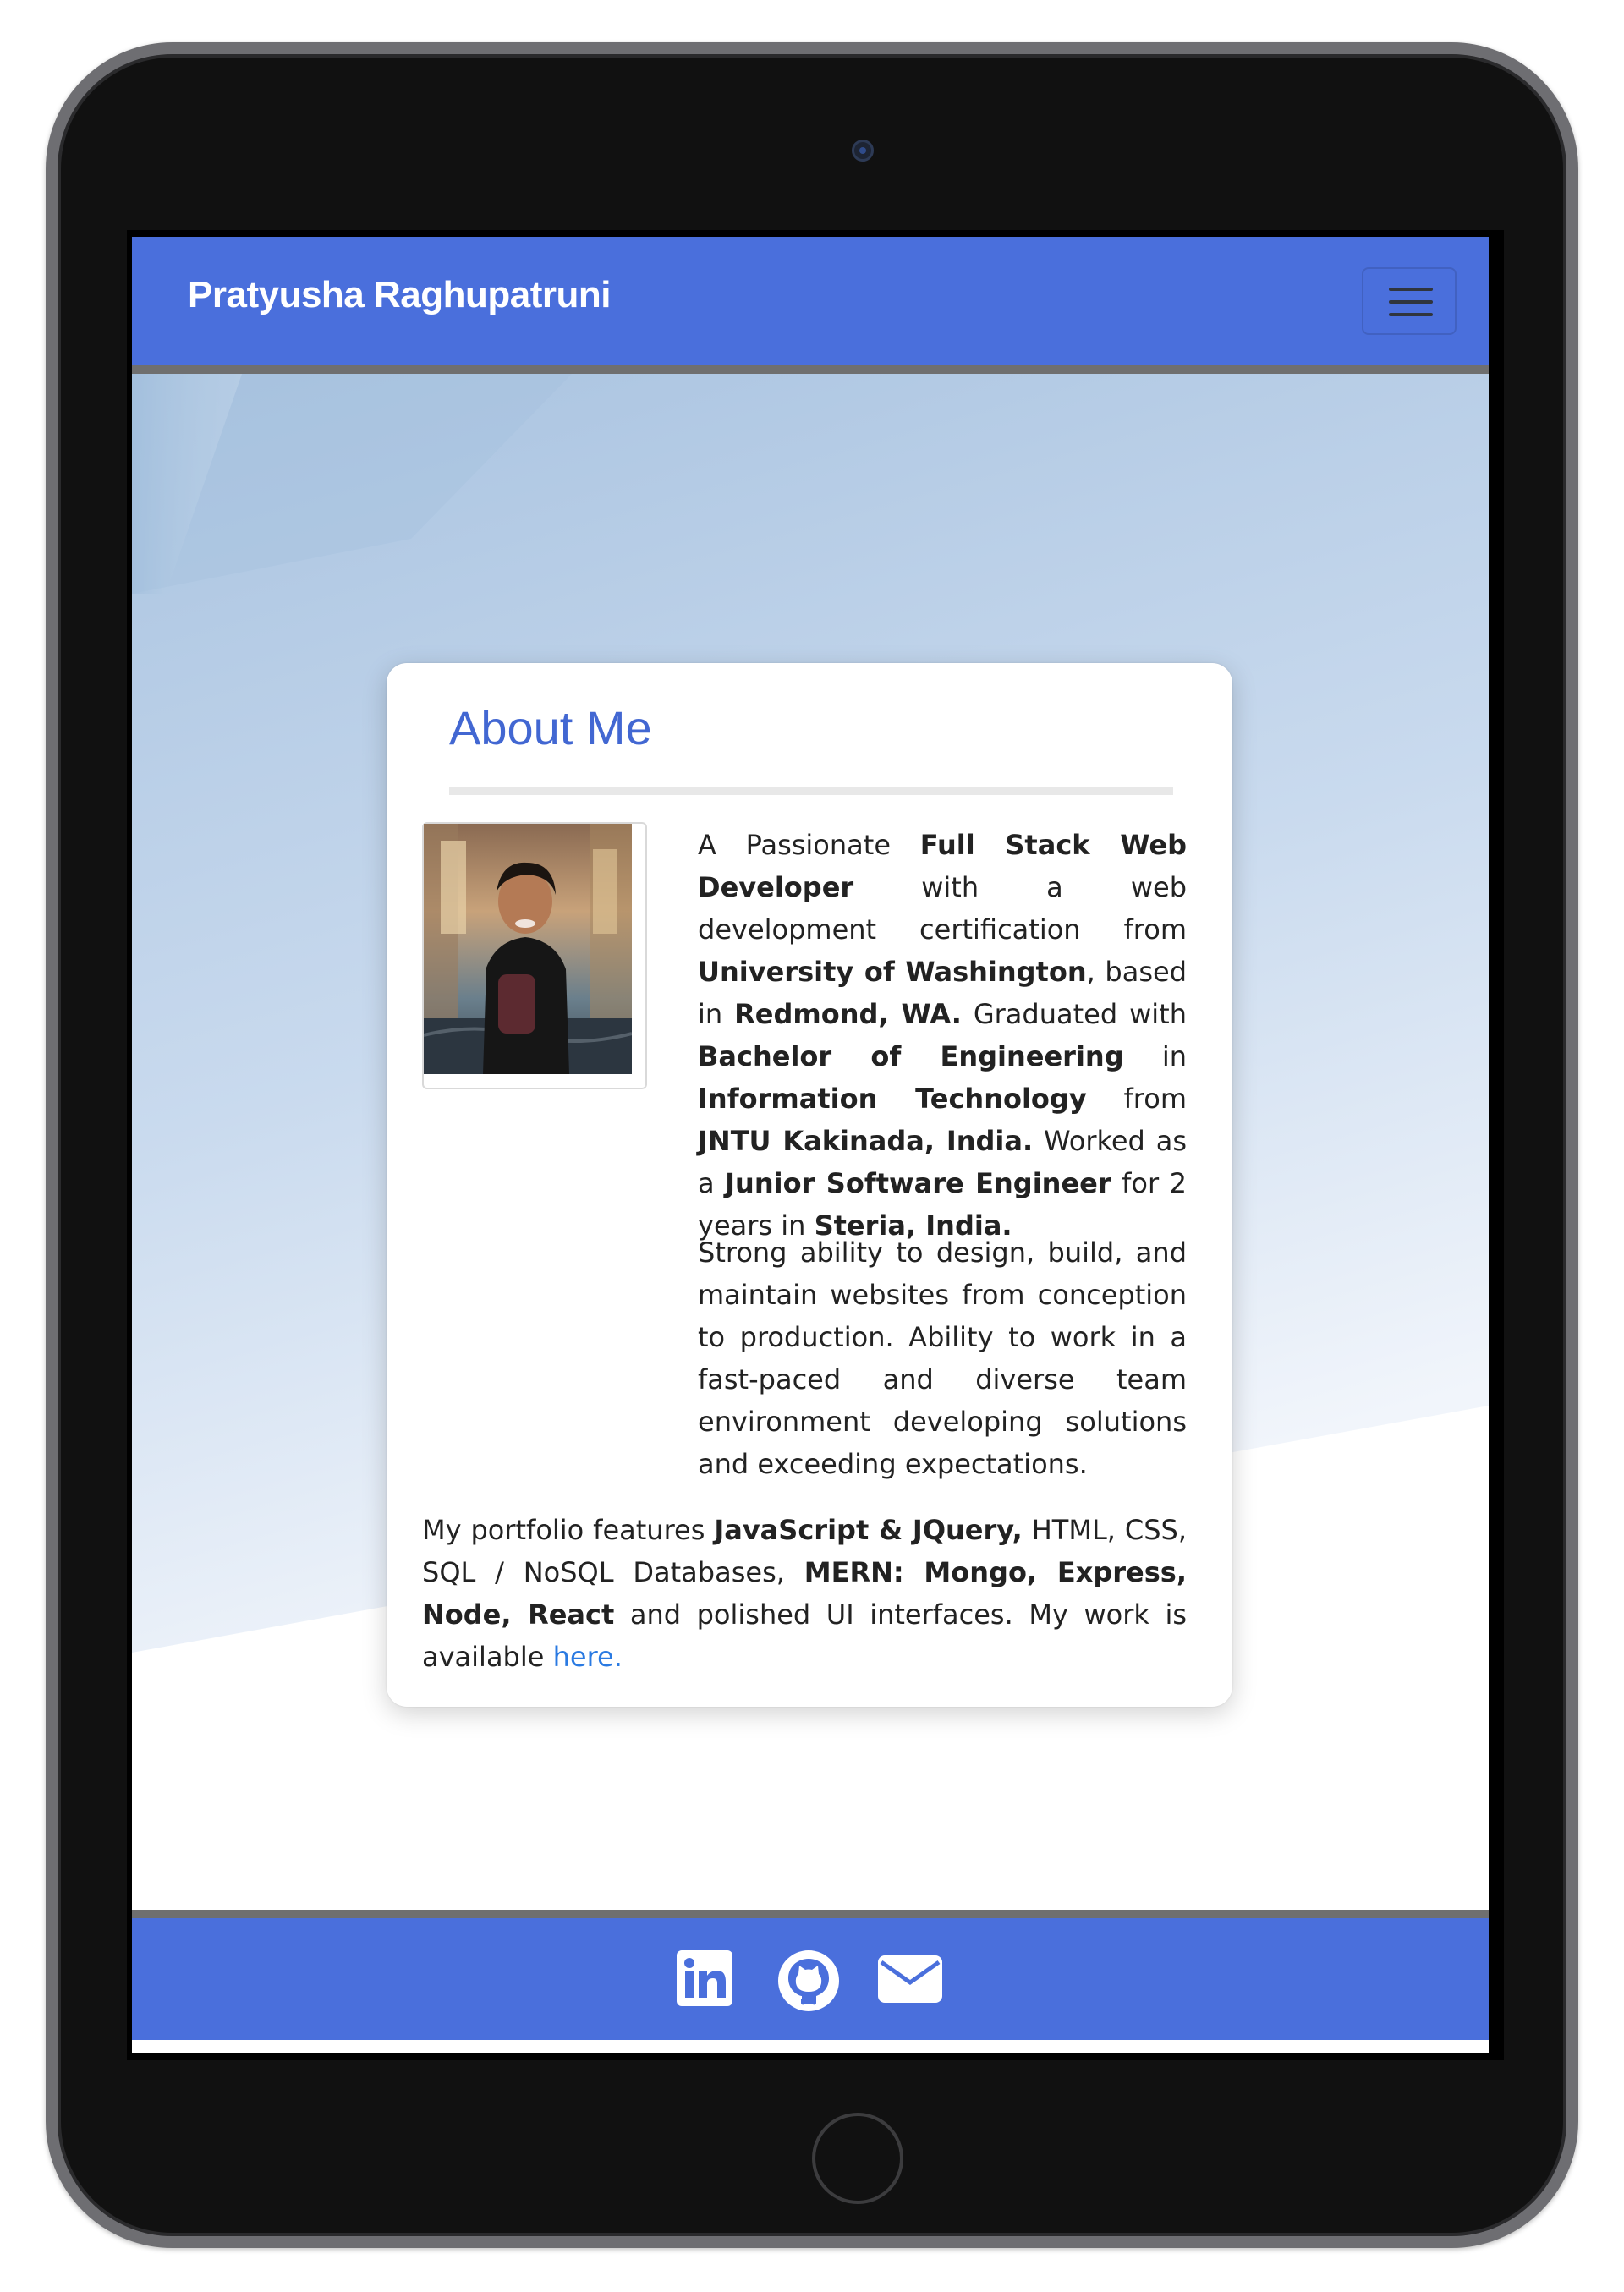 This screenshot has height=2292, width=1624. Describe the element at coordinates (588, 1657) in the screenshot. I see `portfolio-link: here.` at that location.